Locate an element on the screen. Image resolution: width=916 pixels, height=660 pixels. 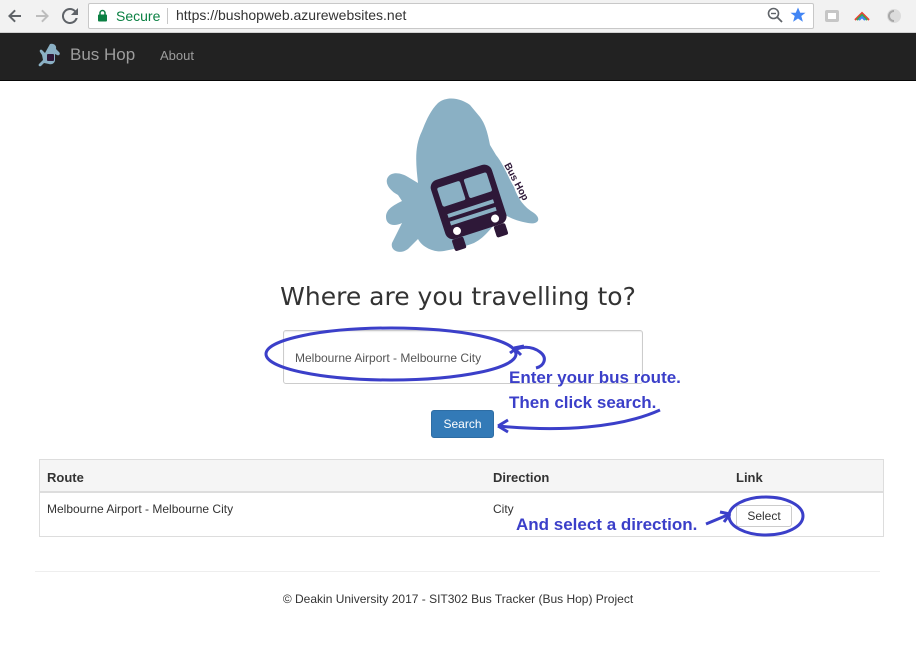
extension-rainbow-icon is located at coordinates (862, 16).